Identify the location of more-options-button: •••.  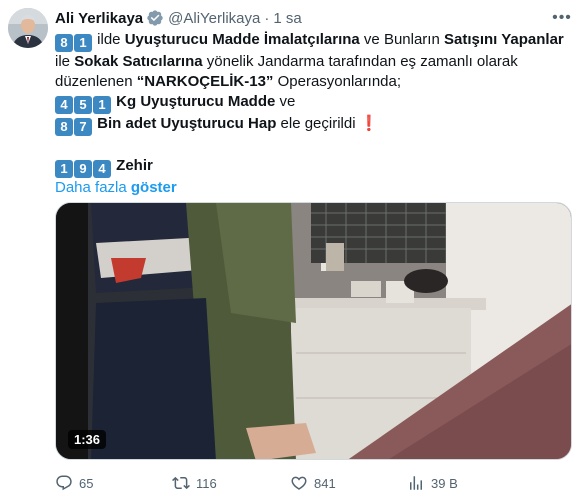
(562, 18).